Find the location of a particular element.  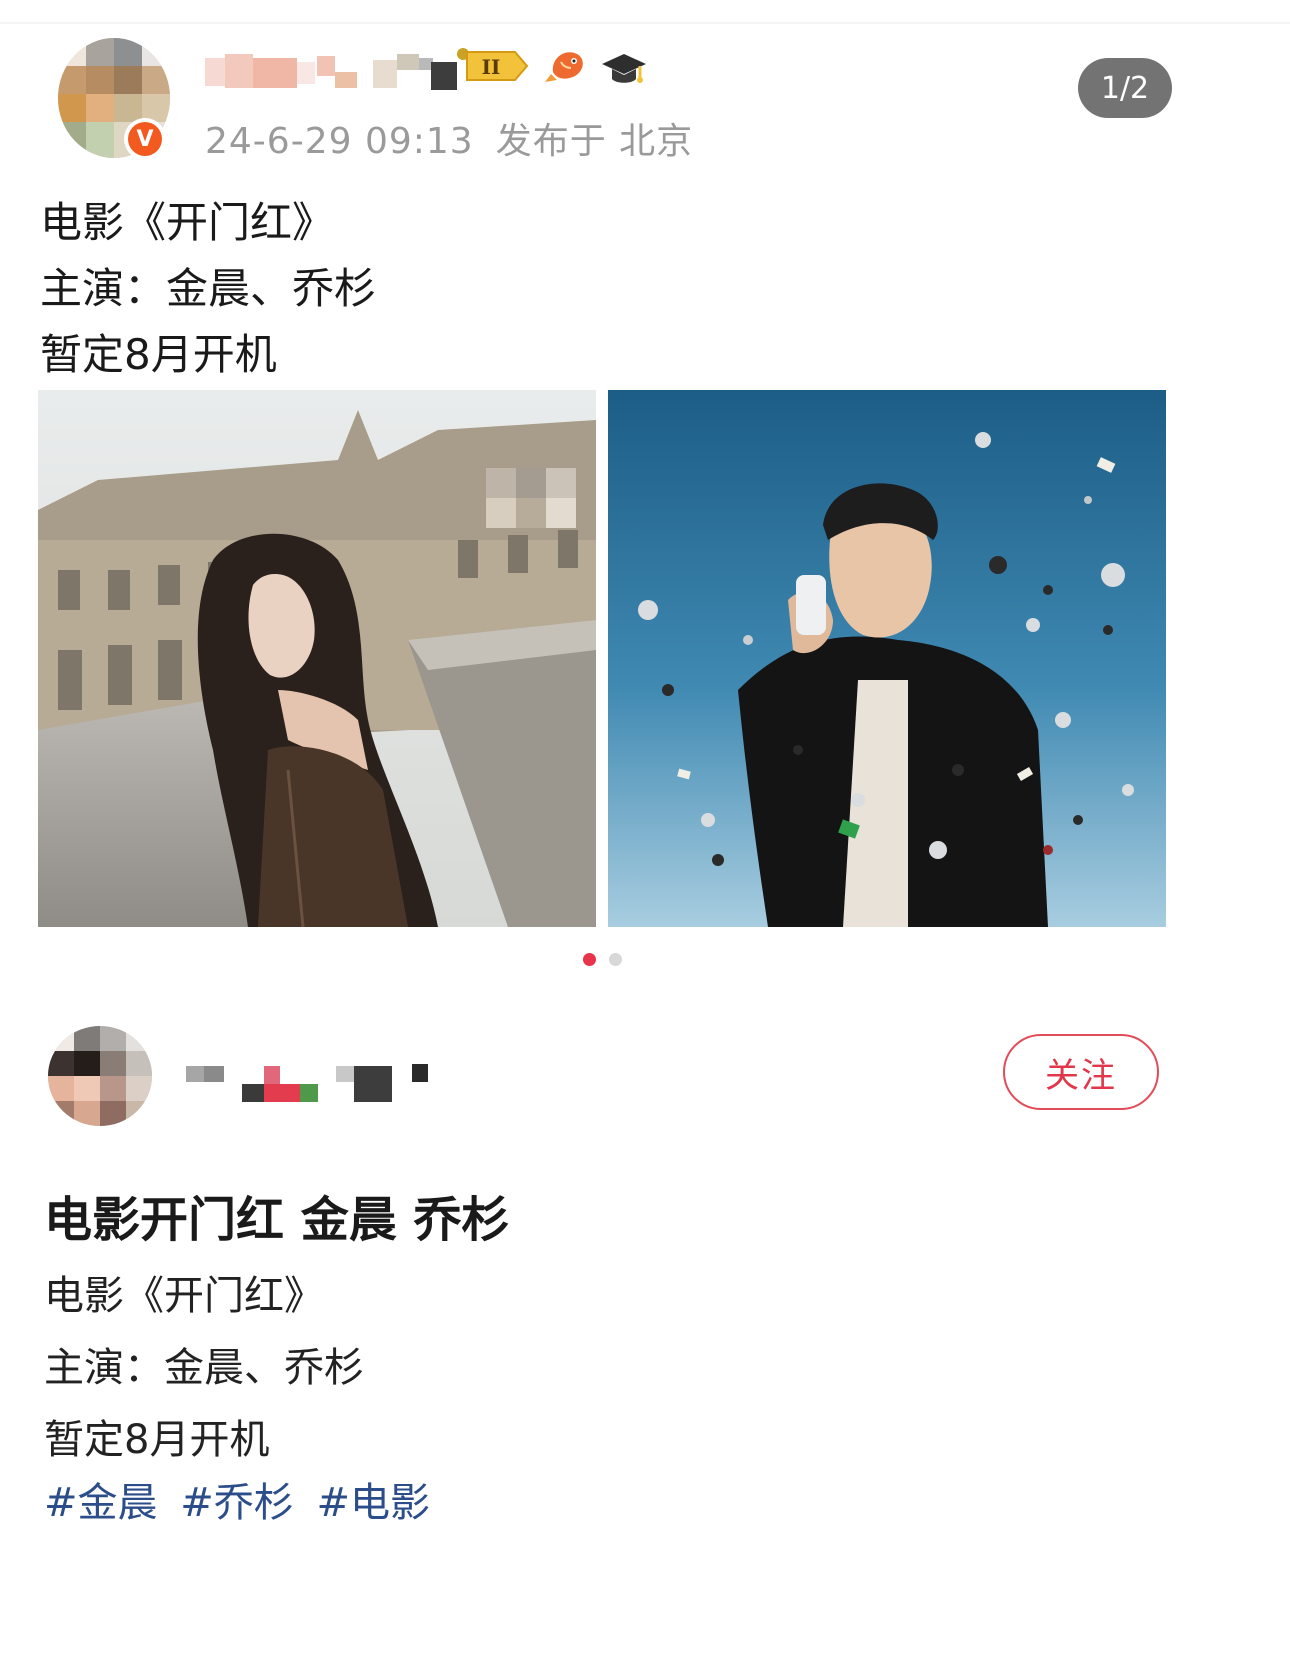

article-body: 电影《开门红》 主演：金晨、乔杉 暂定8月开机 is located at coordinates (204, 1368).